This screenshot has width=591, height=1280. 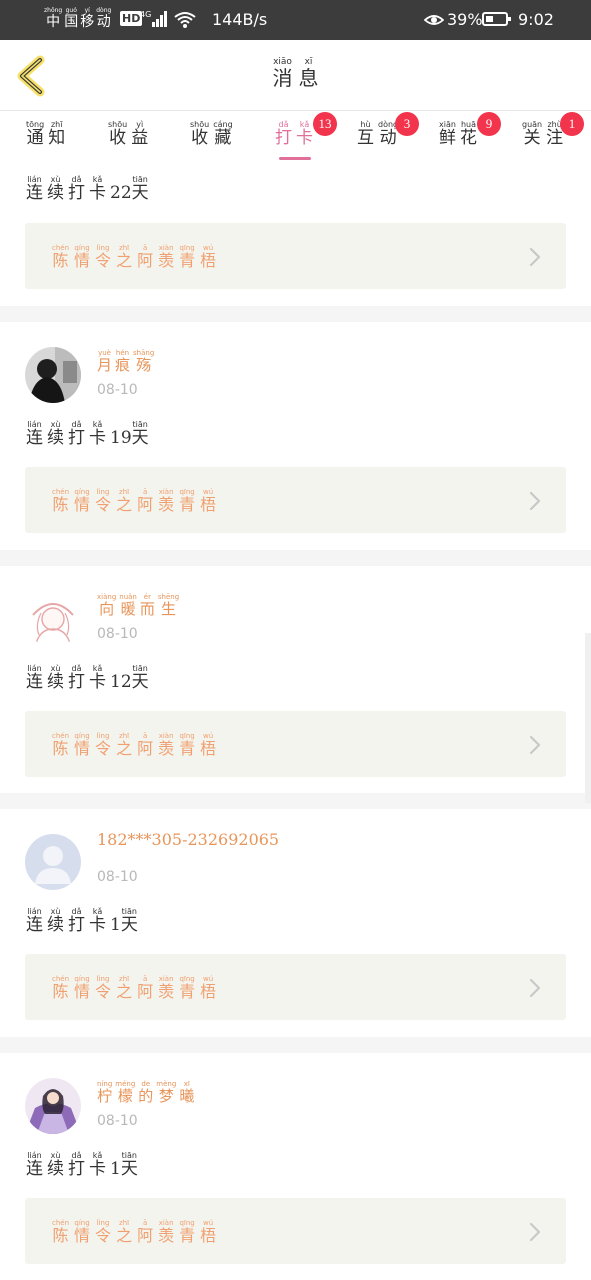 What do you see at coordinates (147, 605) in the screenshot?
I see `username-char: ér 而` at bounding box center [147, 605].